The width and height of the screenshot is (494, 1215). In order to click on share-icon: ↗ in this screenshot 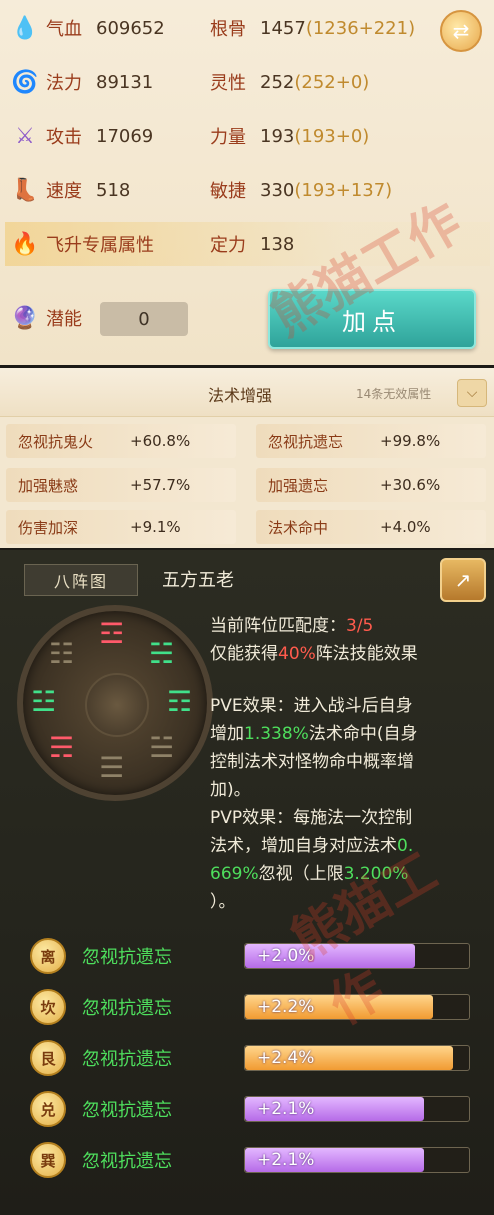, I will do `click(463, 580)`.